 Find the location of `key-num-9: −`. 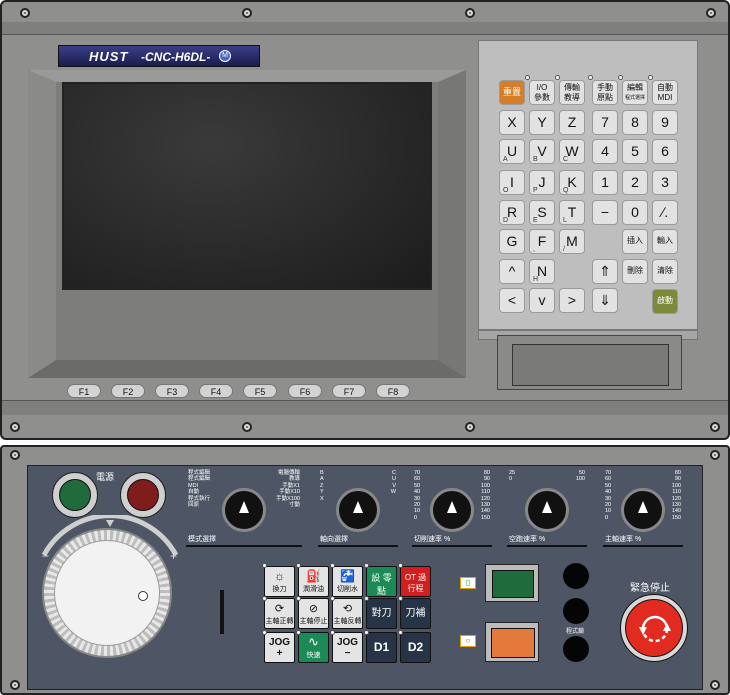

key-num-9: − is located at coordinates (605, 212).